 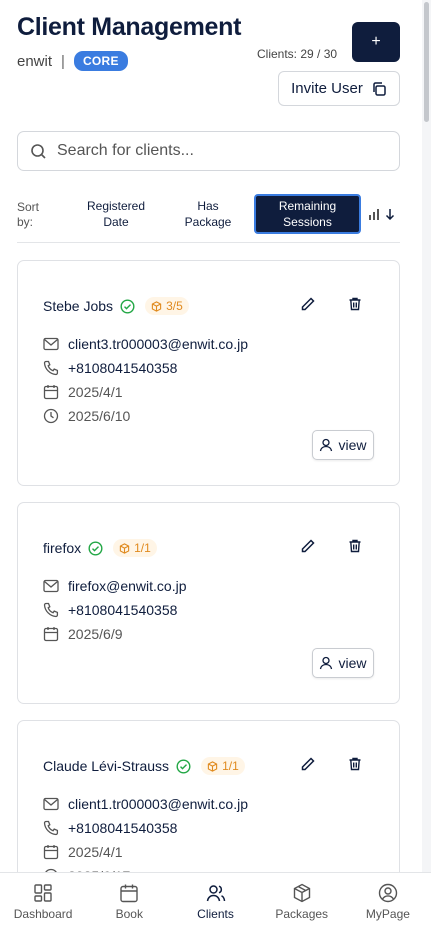 I want to click on search-box, so click(x=208, y=151).